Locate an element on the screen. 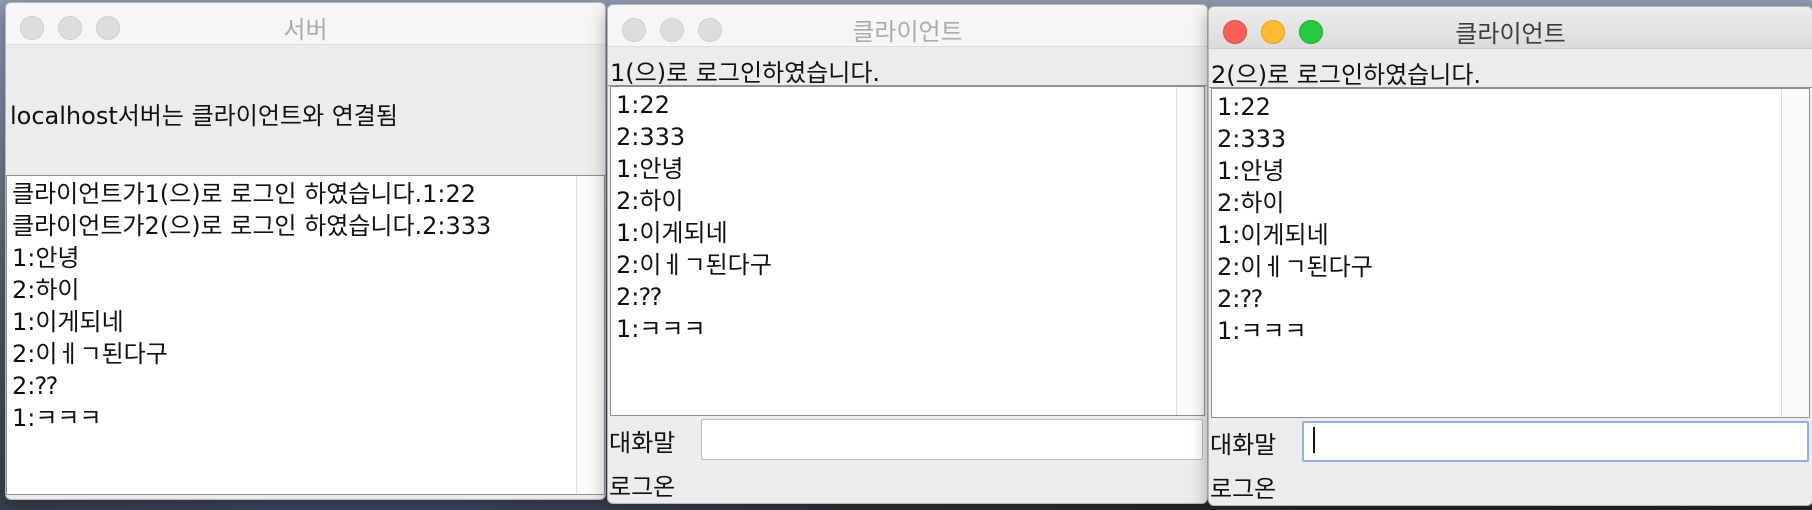  log-line: 클라이언트가2(으)로 로그인 하였습니다.2:333 is located at coordinates (252, 226).